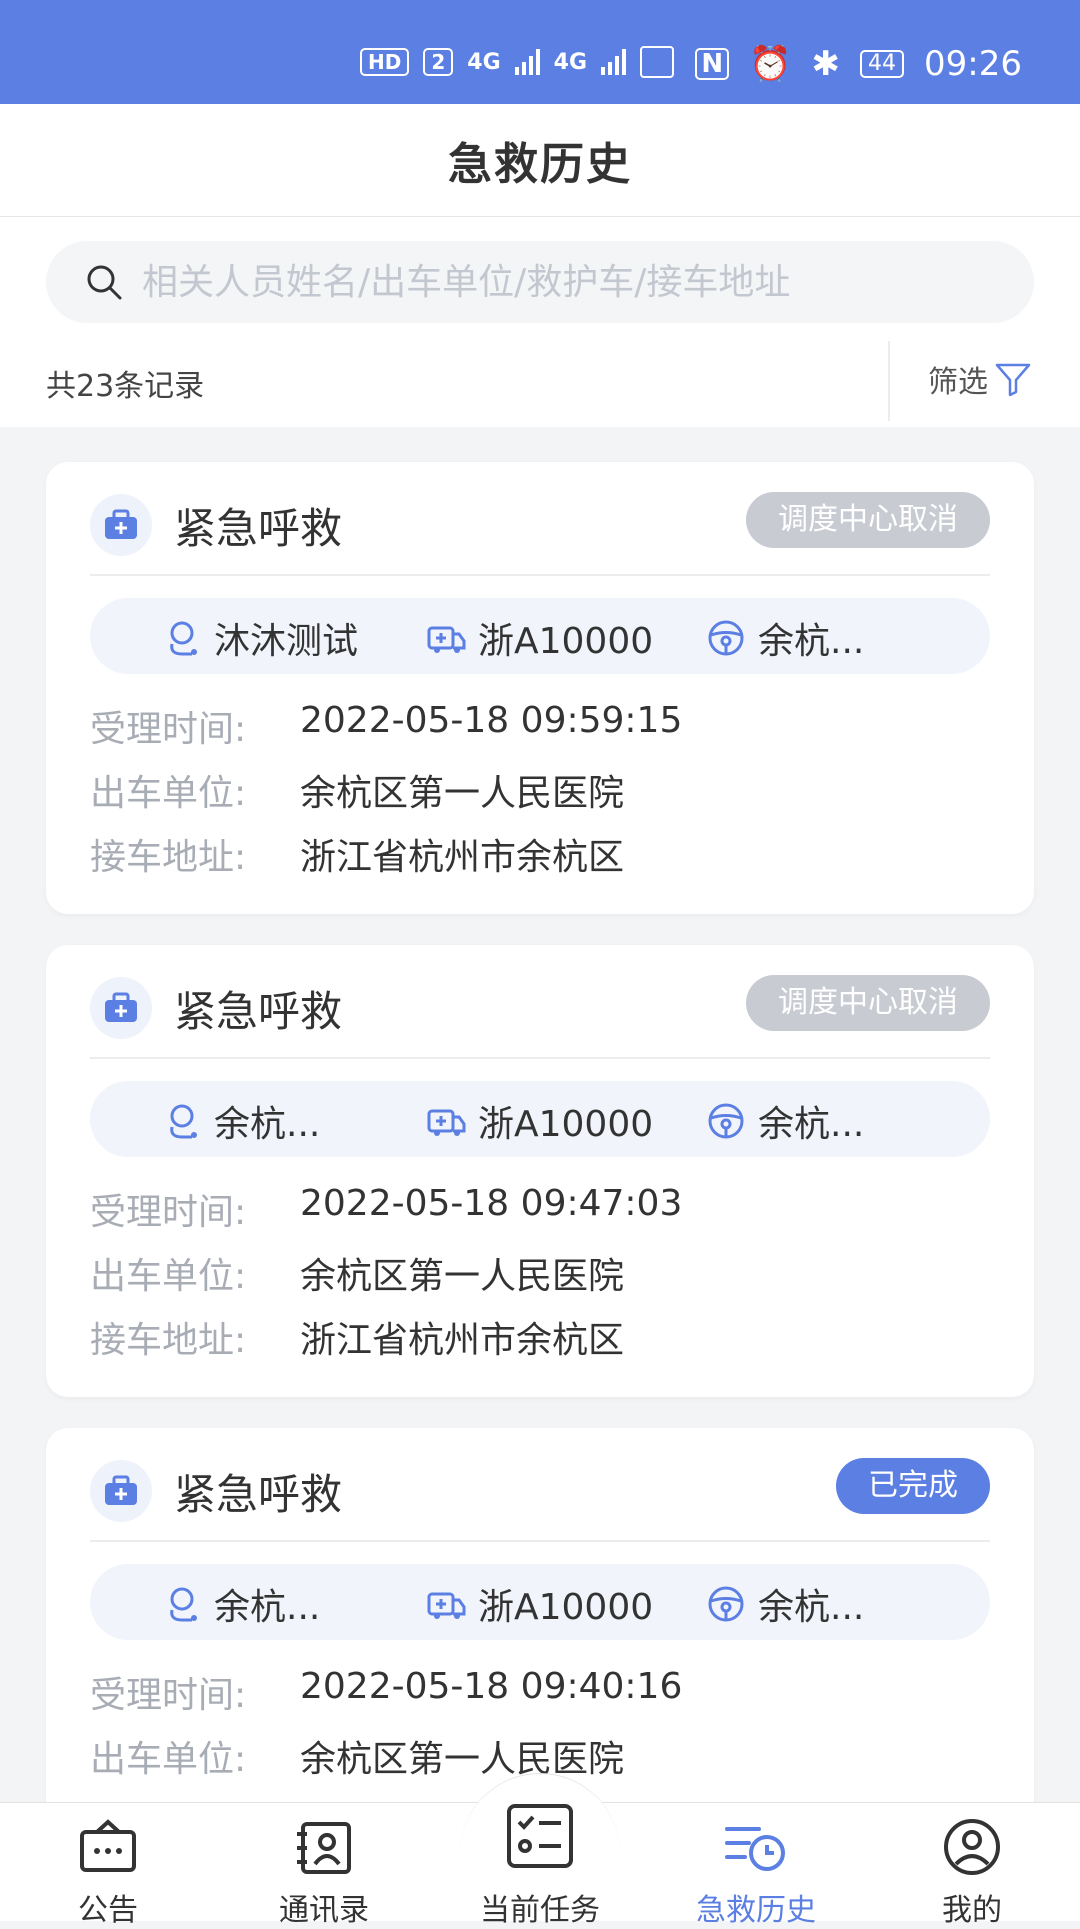 The image size is (1080, 1929). I want to click on alarm-icon: ⏰, so click(770, 64).